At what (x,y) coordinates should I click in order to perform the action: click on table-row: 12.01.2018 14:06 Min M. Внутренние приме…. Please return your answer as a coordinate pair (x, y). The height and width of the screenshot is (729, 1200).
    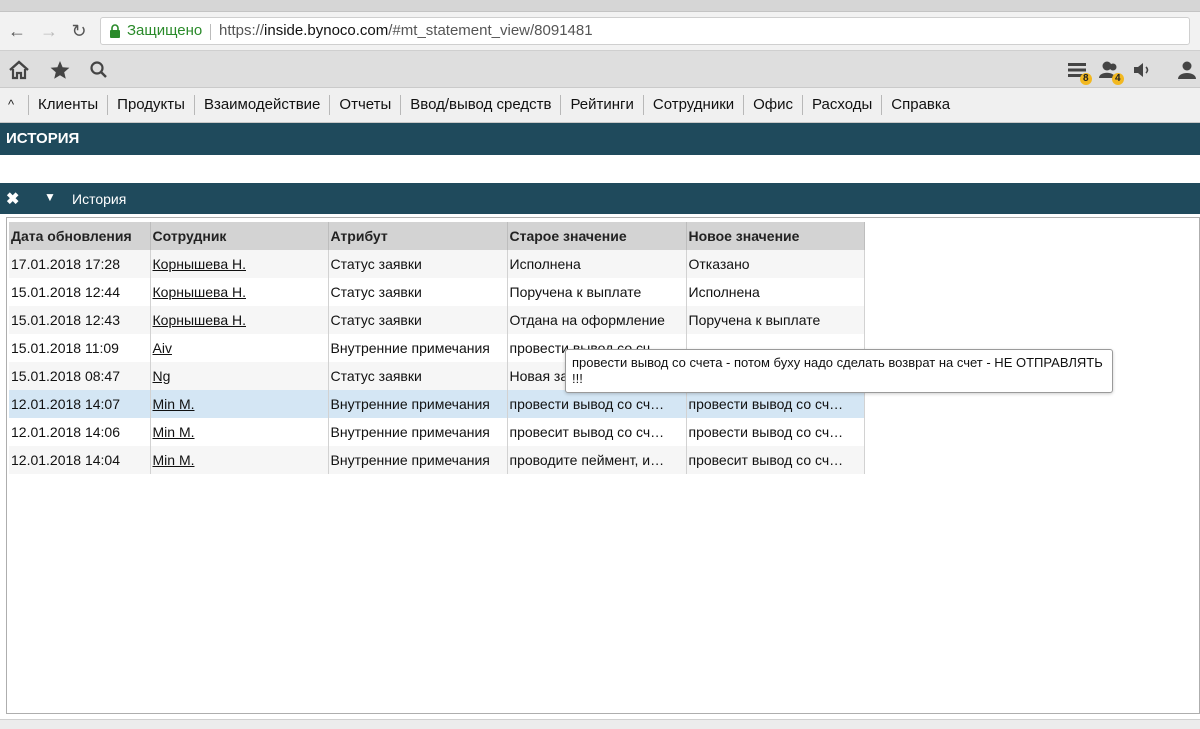
    Looking at the image, I should click on (437, 432).